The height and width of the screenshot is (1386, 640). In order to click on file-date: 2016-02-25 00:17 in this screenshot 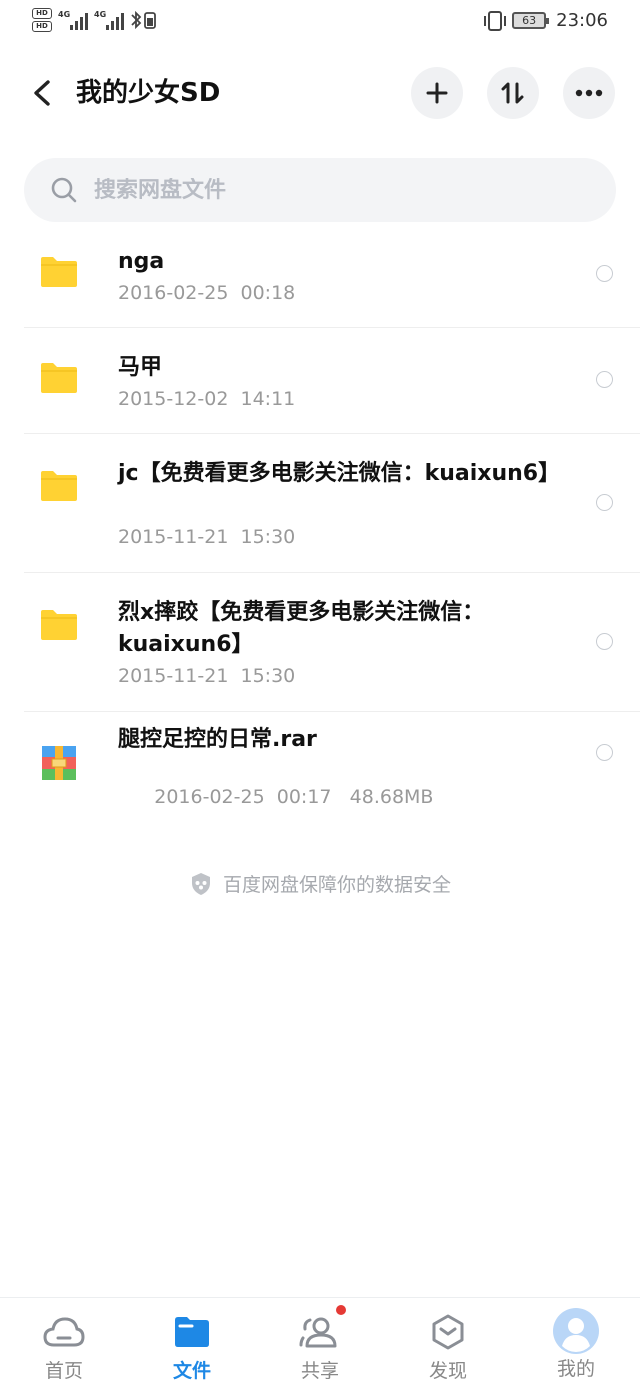, I will do `click(243, 797)`.